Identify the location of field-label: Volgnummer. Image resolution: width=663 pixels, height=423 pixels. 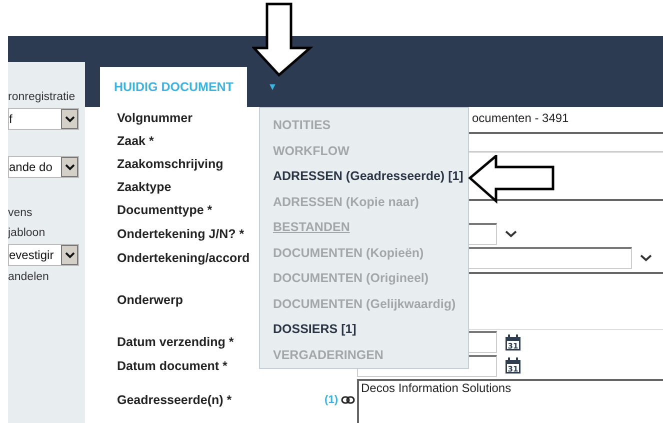
(154, 118).